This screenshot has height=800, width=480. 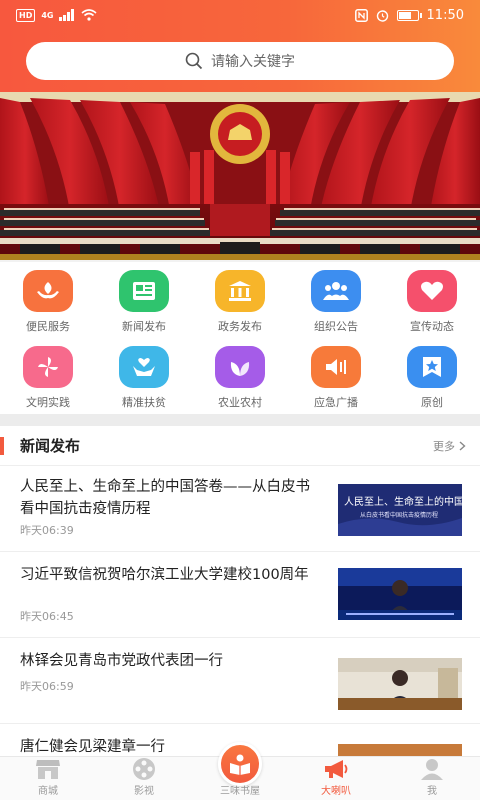 What do you see at coordinates (240, 595) in the screenshot?
I see `news-item: 习近平致信祝贺哈尔滨工业大学建校100周年 昨天06:45` at bounding box center [240, 595].